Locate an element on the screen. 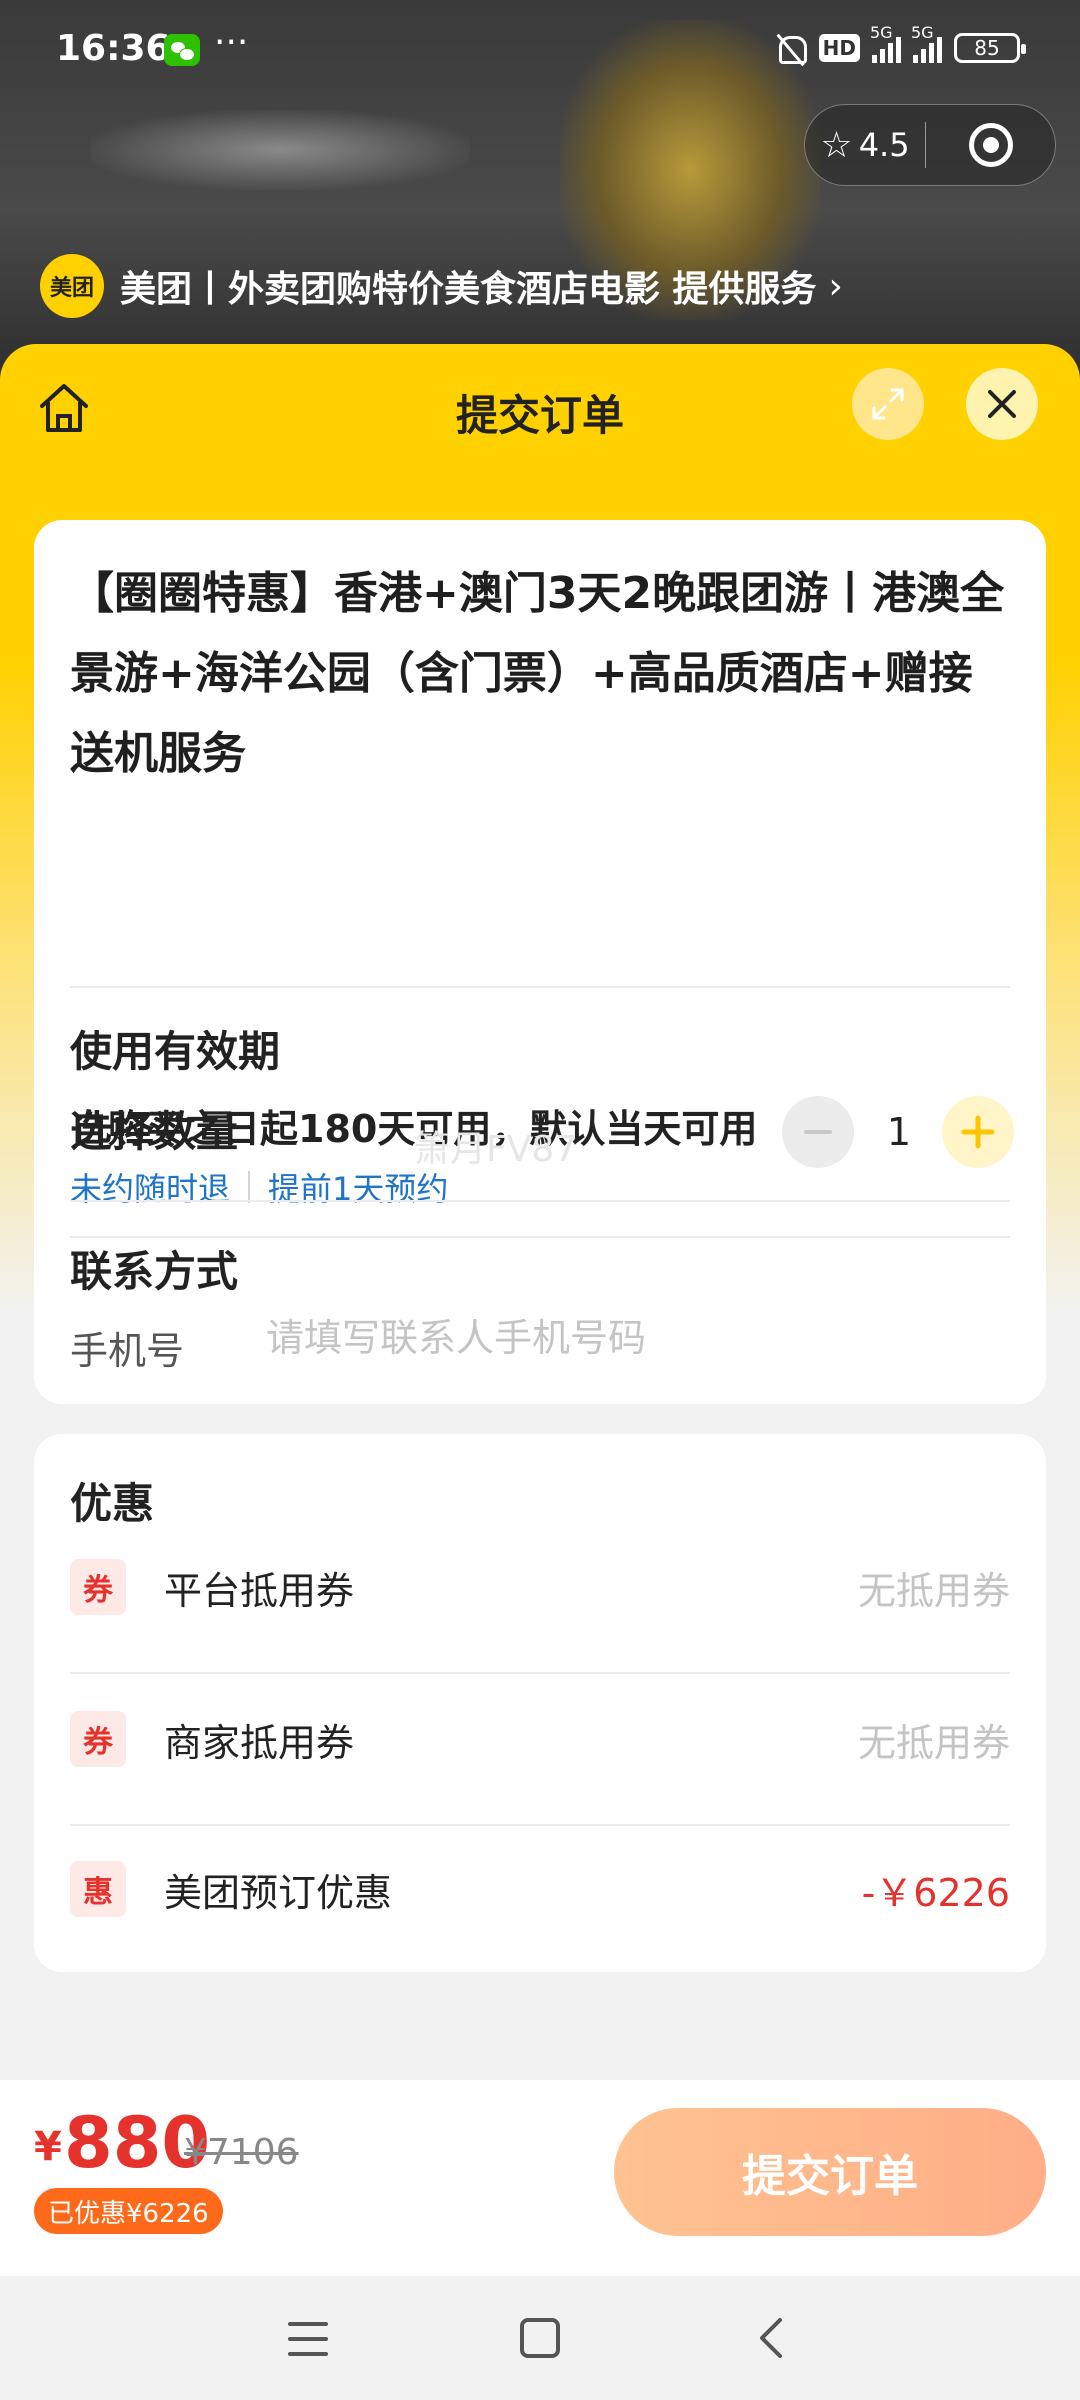 The image size is (1080, 2400). saved-badge: 已优惠¥6226 is located at coordinates (128, 2211).